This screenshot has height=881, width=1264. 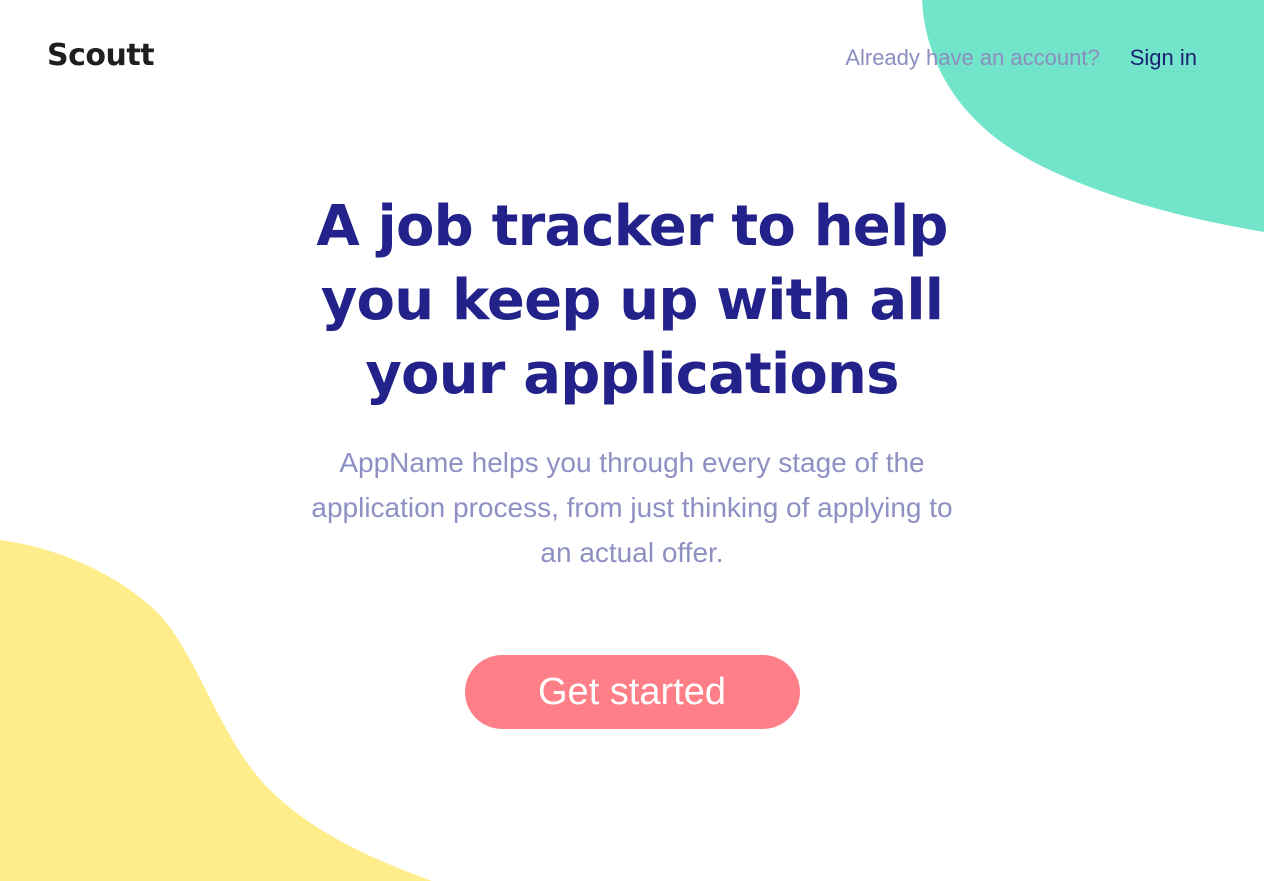 I want to click on top-nav: Already have an account? Sign in, so click(x=1021, y=58).